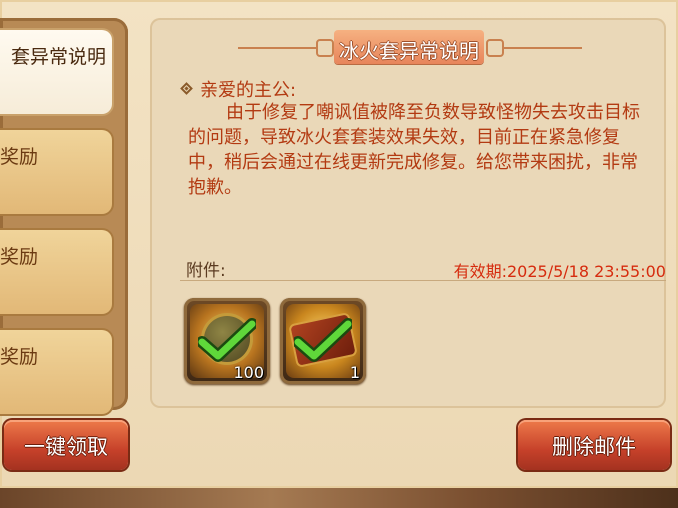  Describe the element at coordinates (248, 372) in the screenshot. I see `attachment-count: 100` at that location.